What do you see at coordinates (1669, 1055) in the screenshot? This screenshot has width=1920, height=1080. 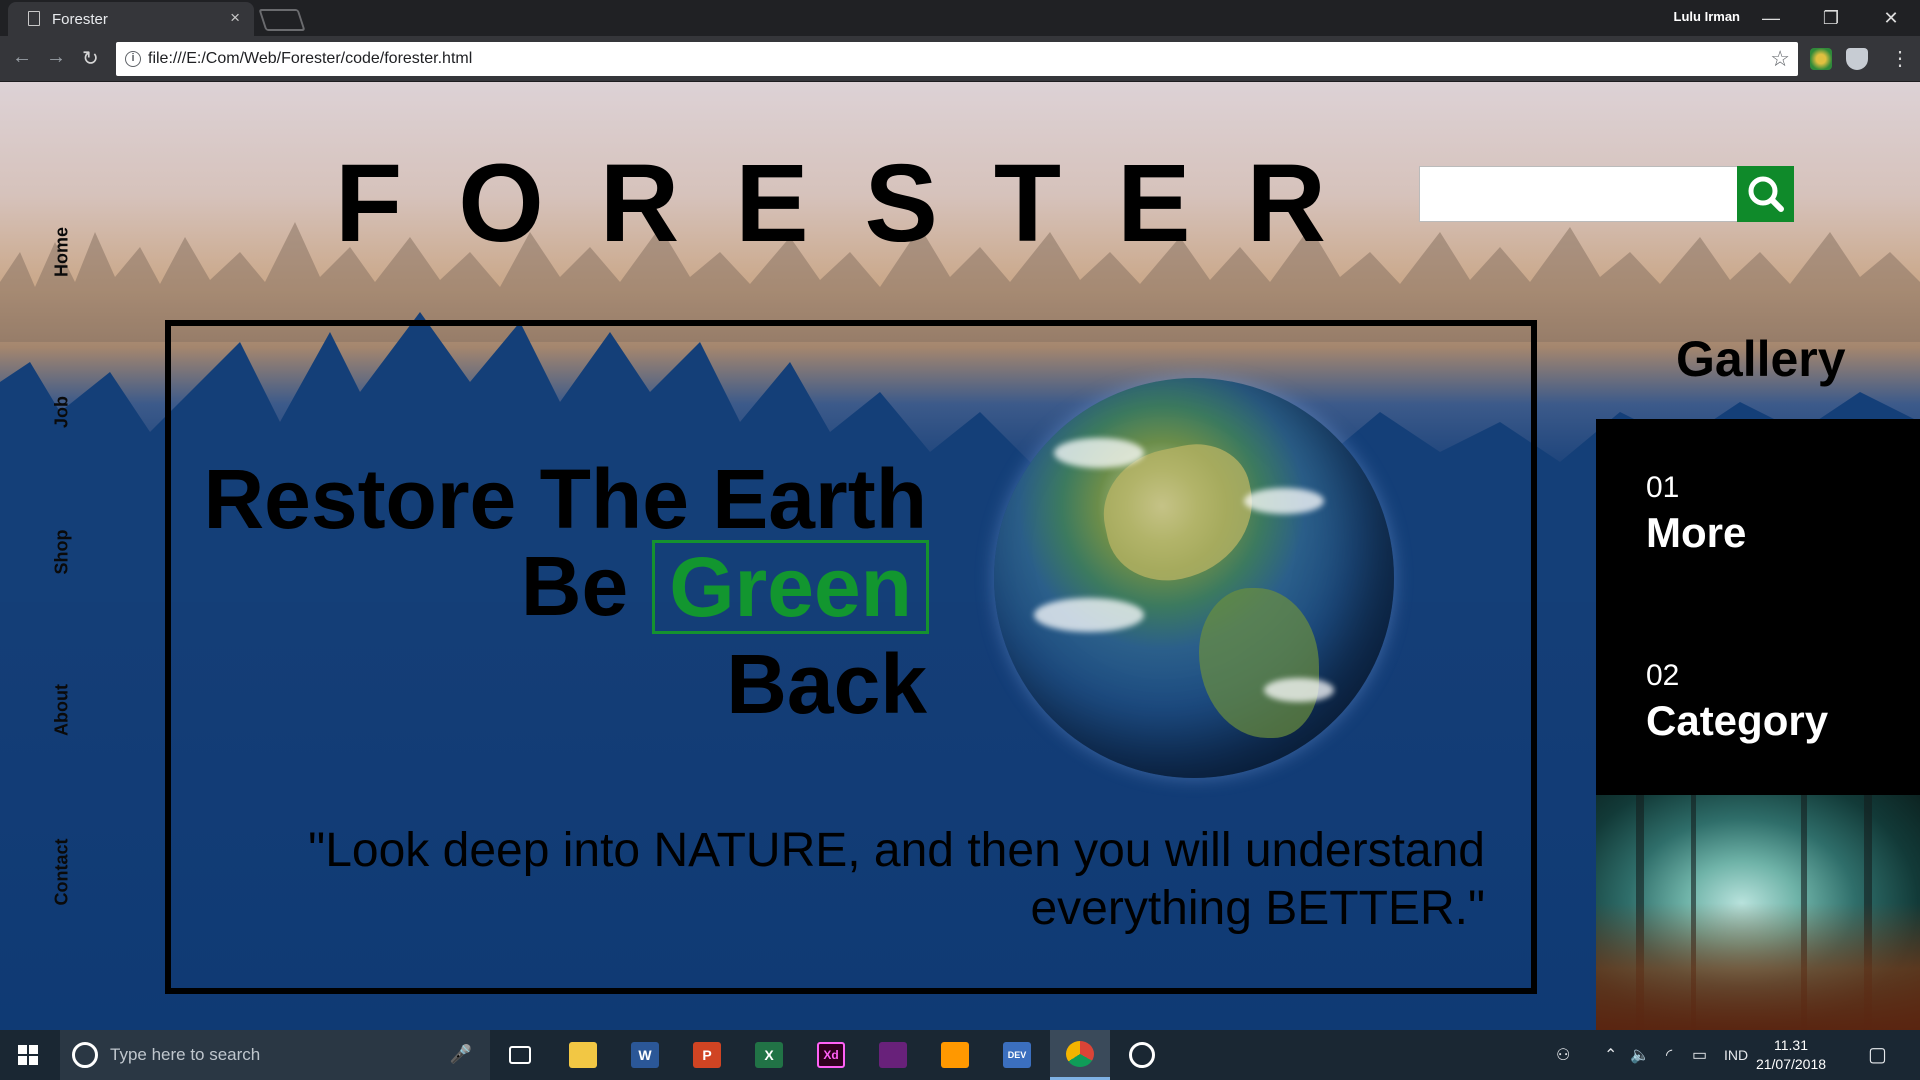 I see `wifi-icon: ◜` at bounding box center [1669, 1055].